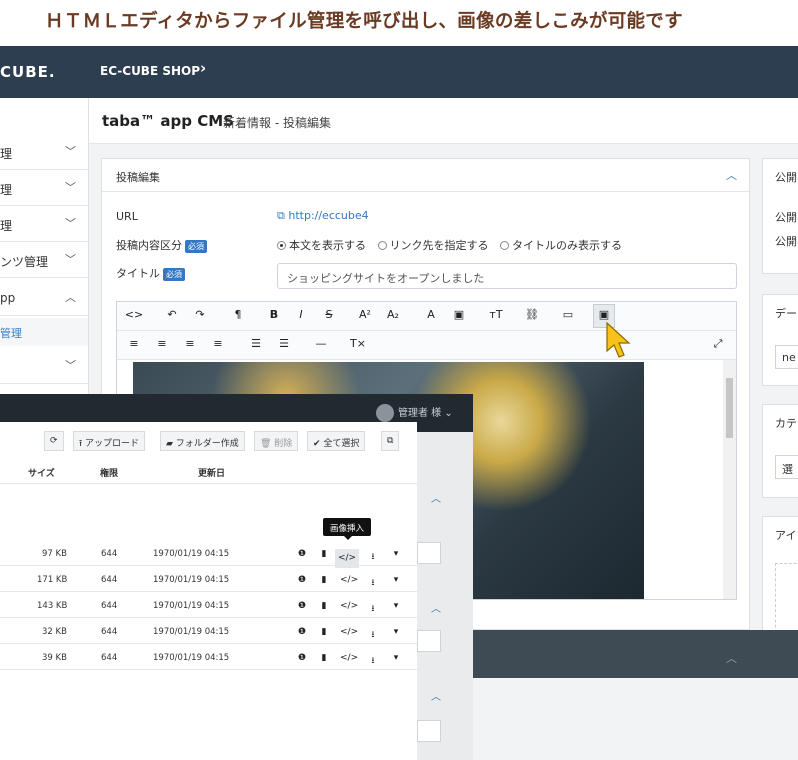 The image size is (798, 760). What do you see at coordinates (202, 441) in the screenshot?
I see `create-folder-button: ▰ フォルダー作成` at bounding box center [202, 441].